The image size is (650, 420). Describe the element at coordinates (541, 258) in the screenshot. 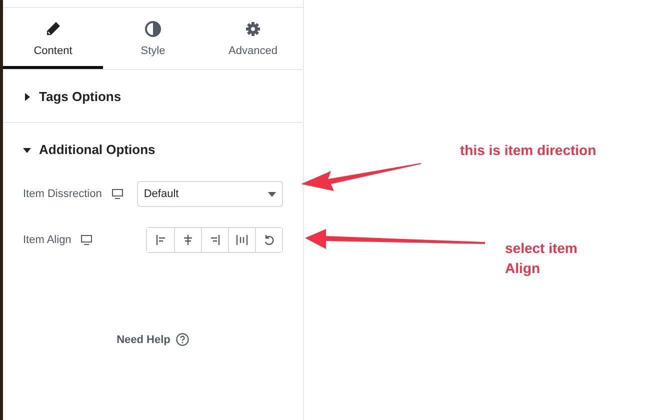

I see `annotation-text: select item Align` at that location.